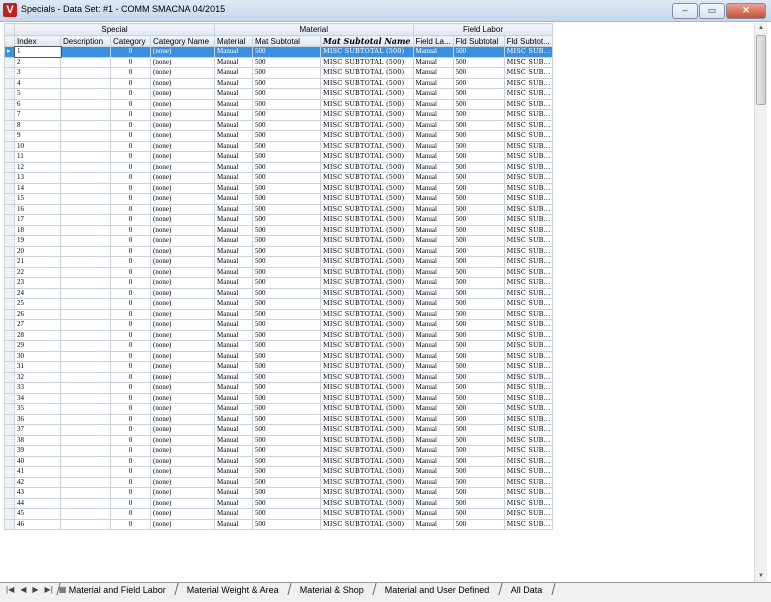  I want to click on cell-index: 32, so click(37, 377).